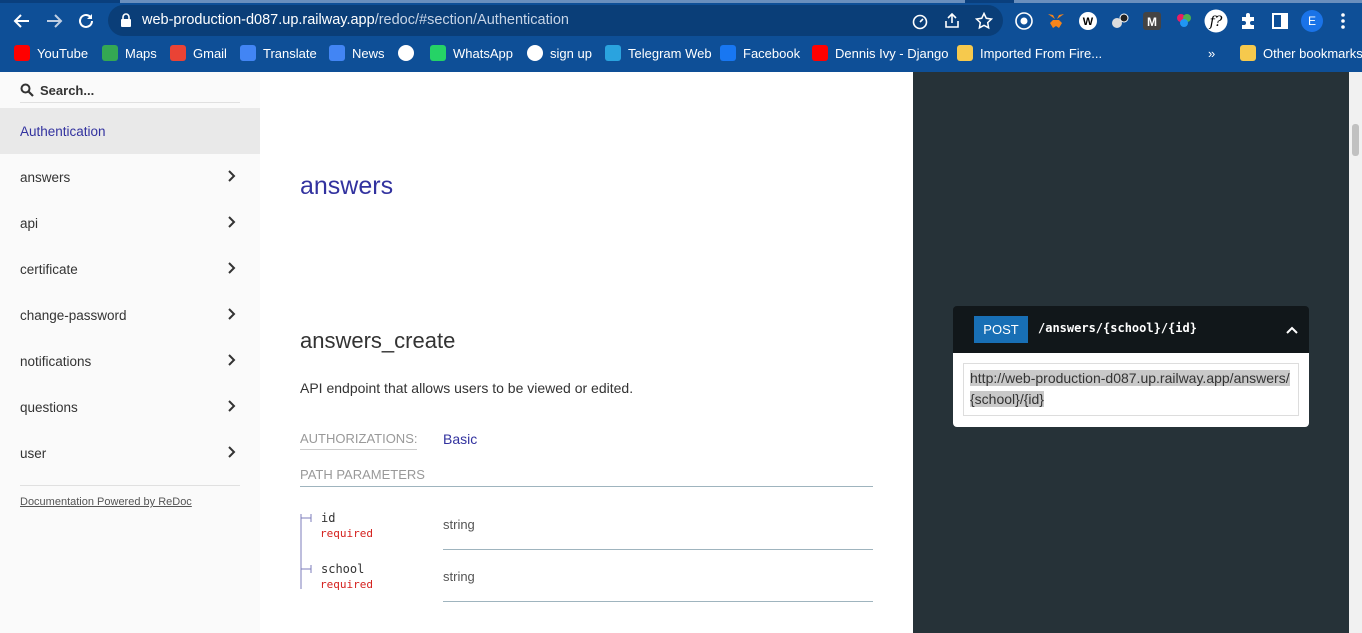  I want to click on sidebar-item-api: api, so click(130, 223).